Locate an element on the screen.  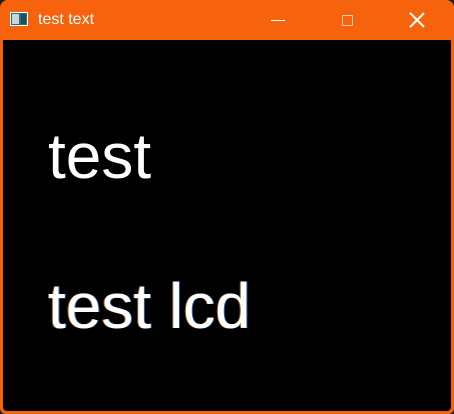
test-lcd-text-line: test lcd is located at coordinates (149, 306).